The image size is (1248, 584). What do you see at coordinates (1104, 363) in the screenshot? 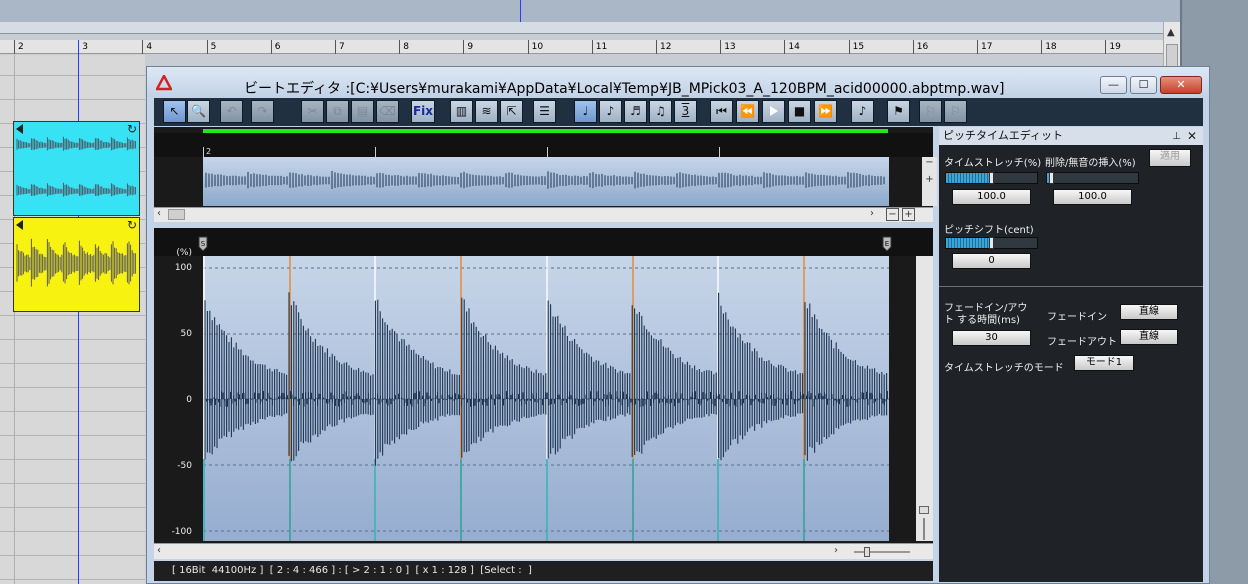
I see `stretch-mode-button: モード1` at bounding box center [1104, 363].